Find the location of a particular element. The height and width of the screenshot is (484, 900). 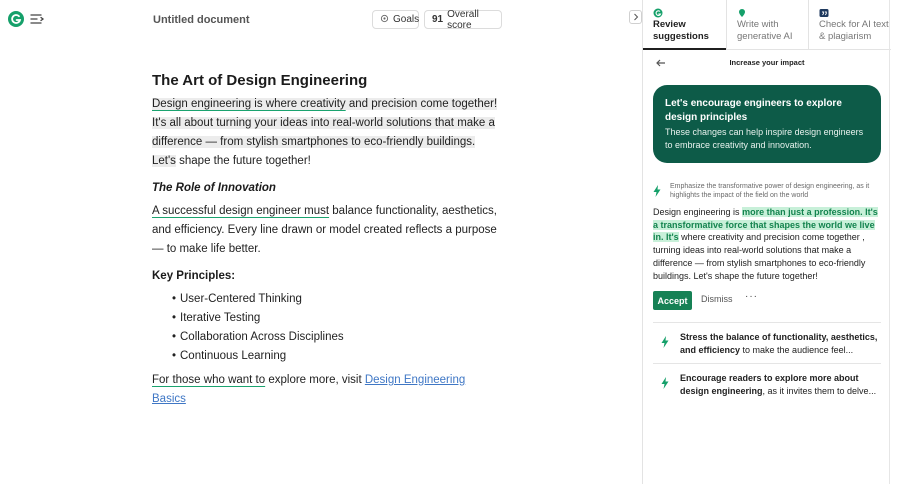

list-item: Collaboration Across Disciplines is located at coordinates (258, 337).